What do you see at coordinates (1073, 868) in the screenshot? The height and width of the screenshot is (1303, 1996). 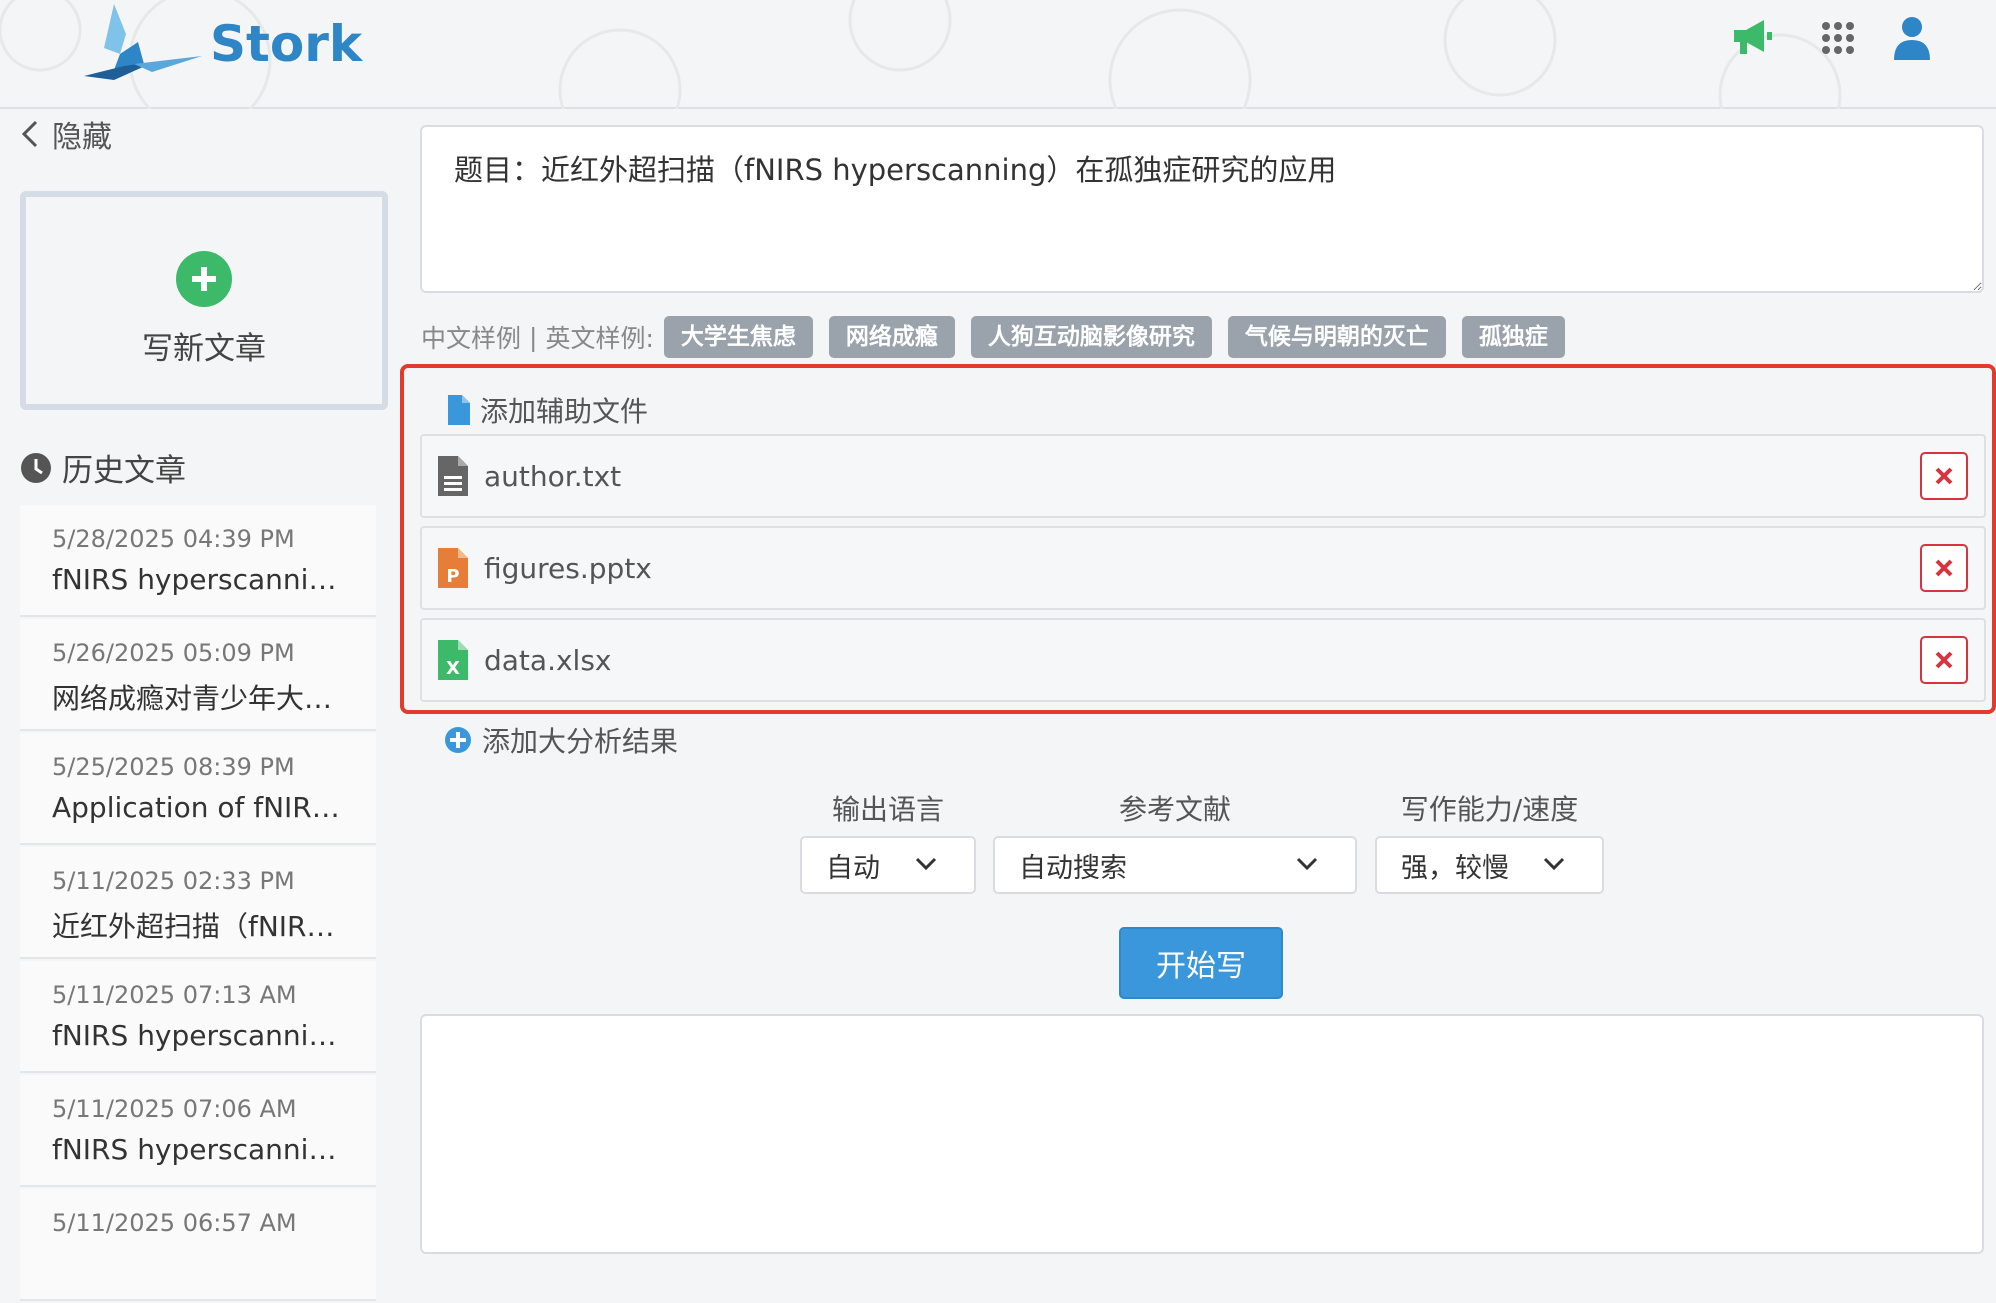 I see `references-value: 自动搜索` at bounding box center [1073, 868].